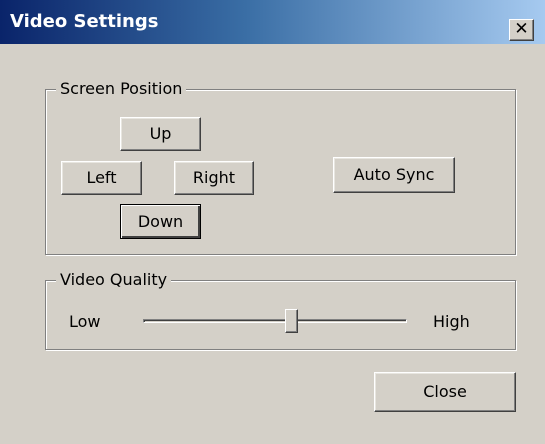 The image size is (545, 444). What do you see at coordinates (394, 175) in the screenshot?
I see `auto-sync-button: Auto Sync` at bounding box center [394, 175].